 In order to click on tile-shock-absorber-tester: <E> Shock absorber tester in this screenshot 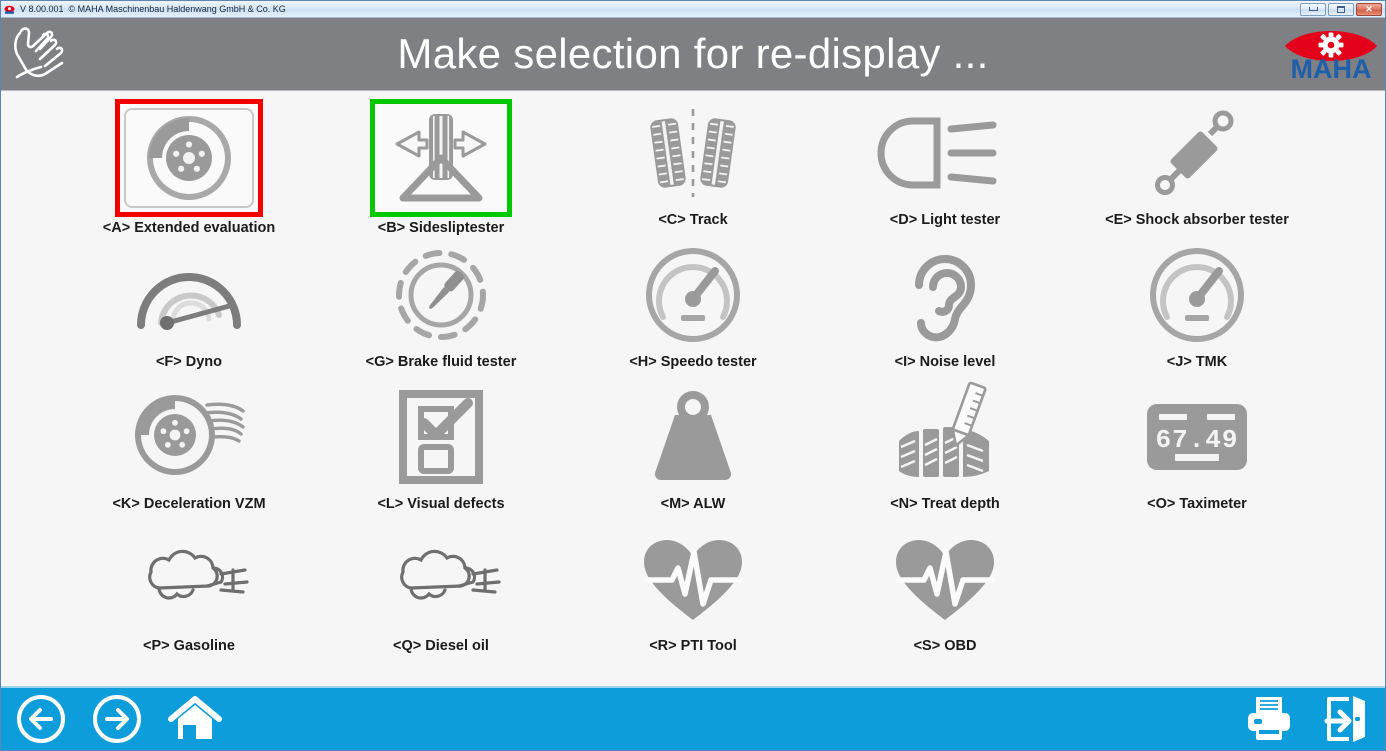, I will do `click(1197, 168)`.